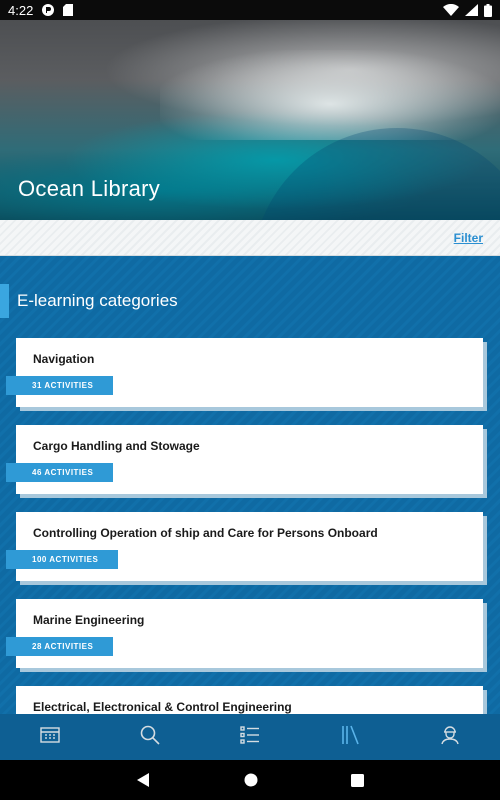 This screenshot has width=500, height=800. I want to click on cell-signal-icon, so click(471, 10).